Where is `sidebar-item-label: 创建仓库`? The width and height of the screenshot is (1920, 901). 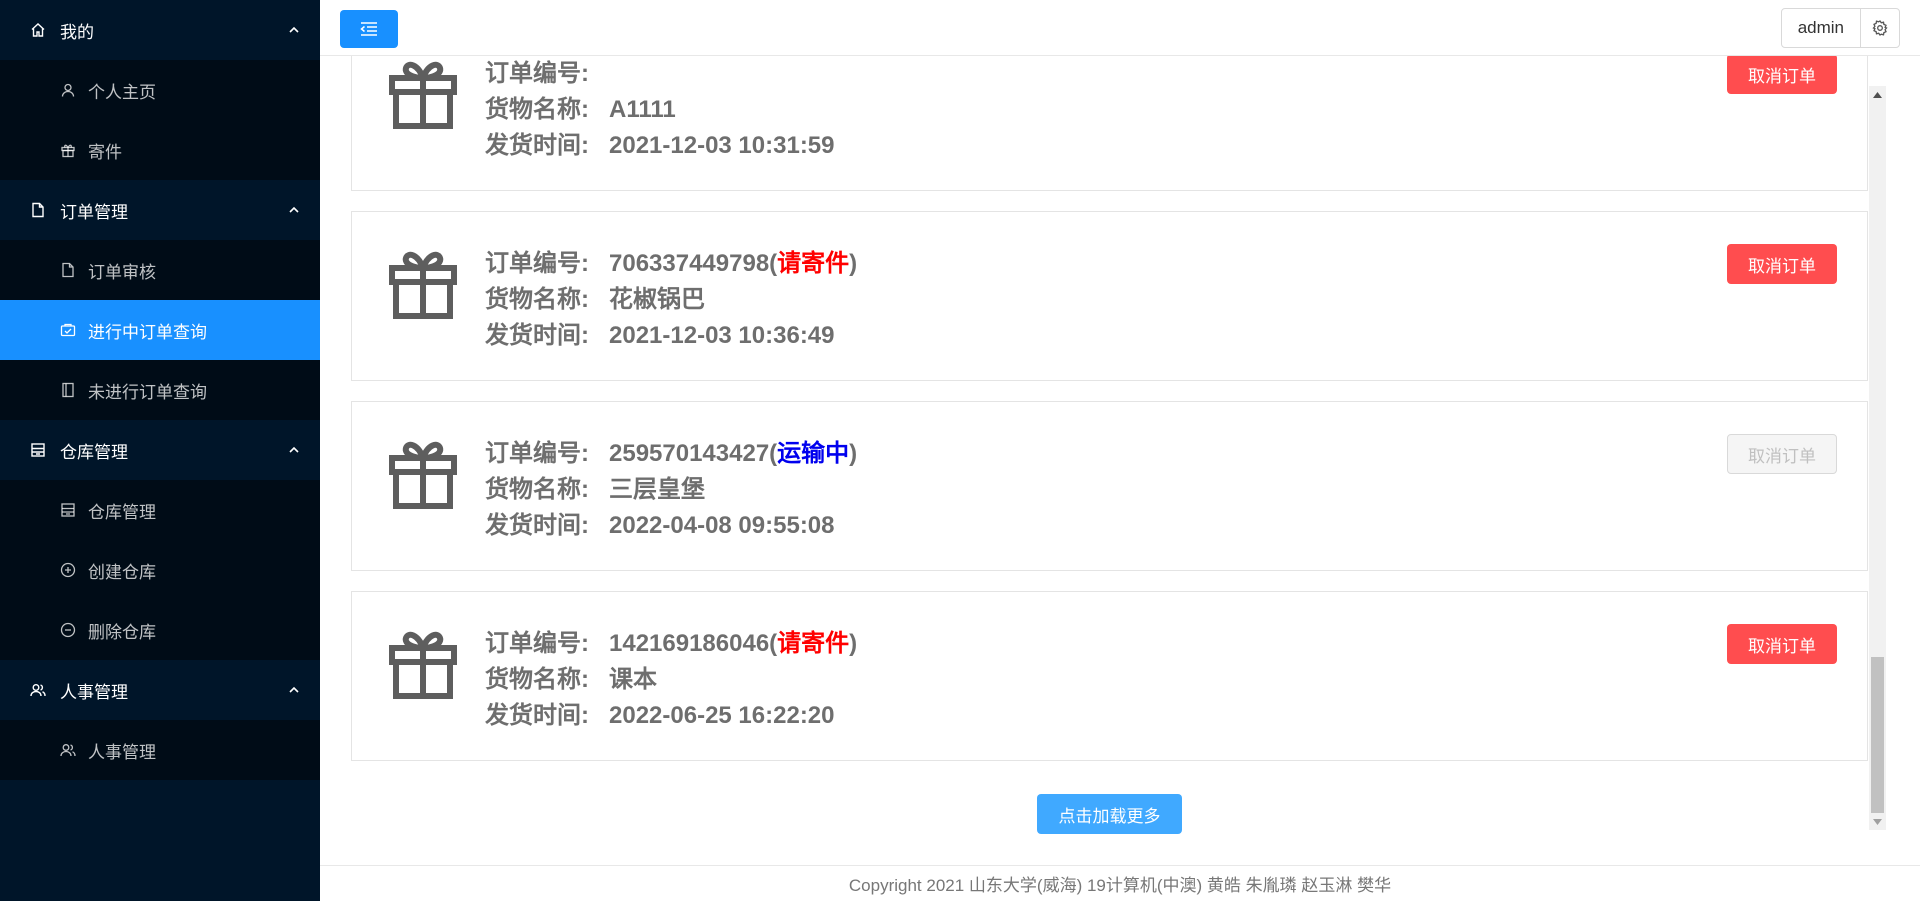 sidebar-item-label: 创建仓库 is located at coordinates (122, 572).